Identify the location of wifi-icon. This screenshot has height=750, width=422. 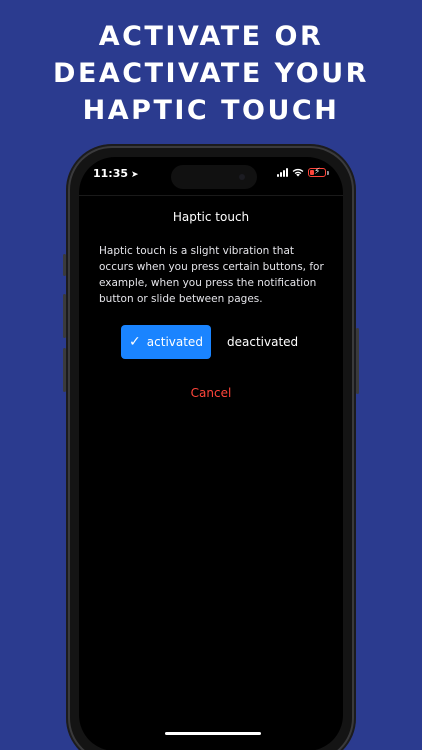
(298, 172).